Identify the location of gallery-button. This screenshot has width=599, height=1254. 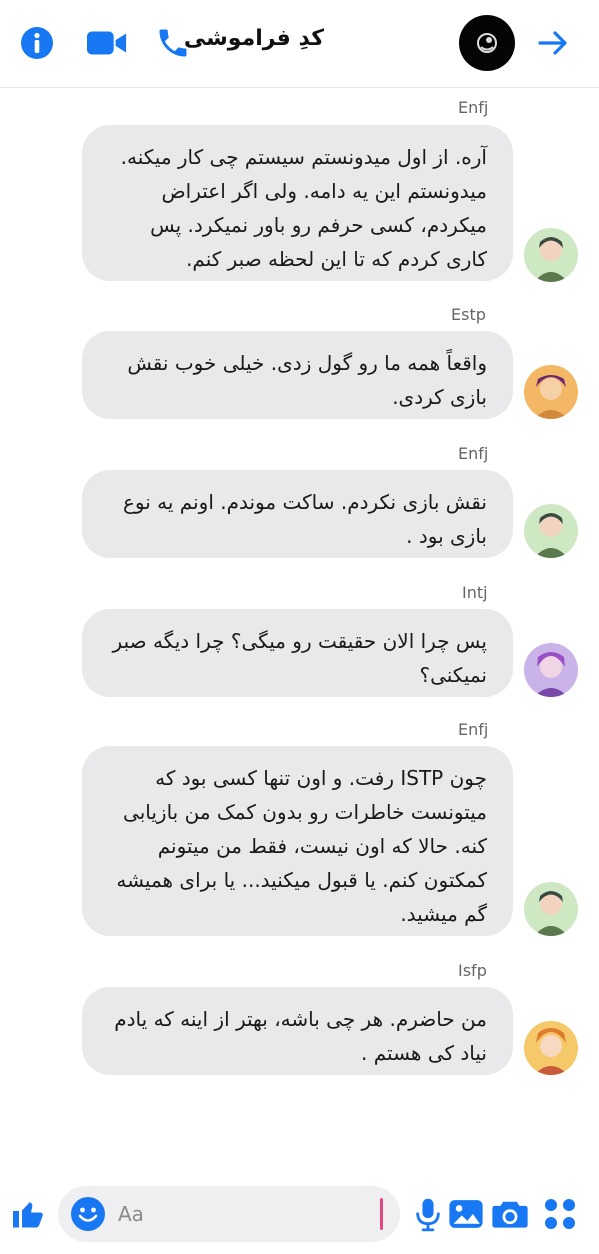
(466, 1214).